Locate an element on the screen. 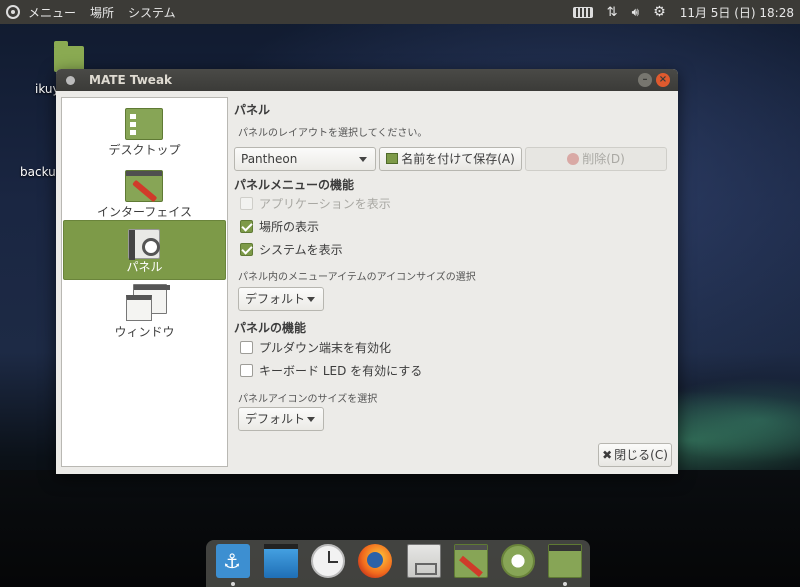 This screenshot has height=587, width=800. close-icon: × is located at coordinates (663, 80).